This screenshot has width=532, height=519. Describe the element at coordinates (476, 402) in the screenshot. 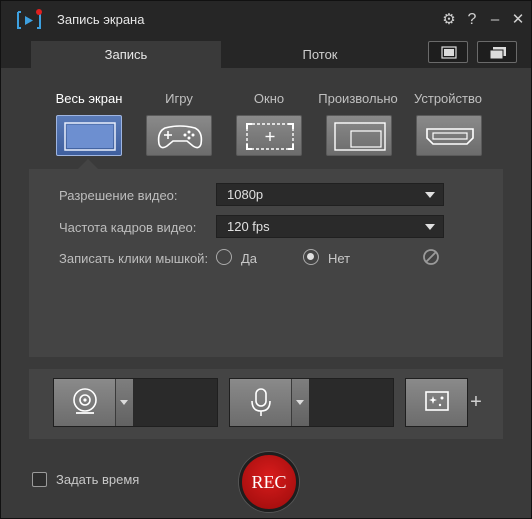

I see `add-effect-button: +` at that location.